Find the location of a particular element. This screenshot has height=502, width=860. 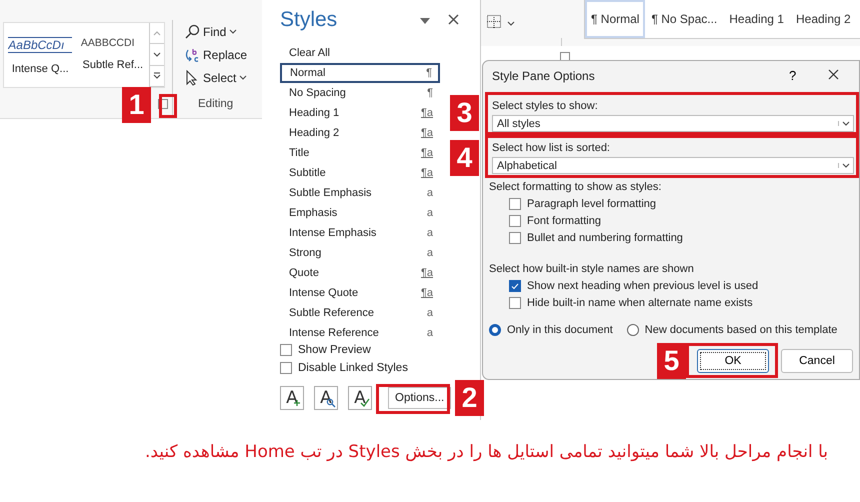

more-icon is located at coordinates (157, 76).